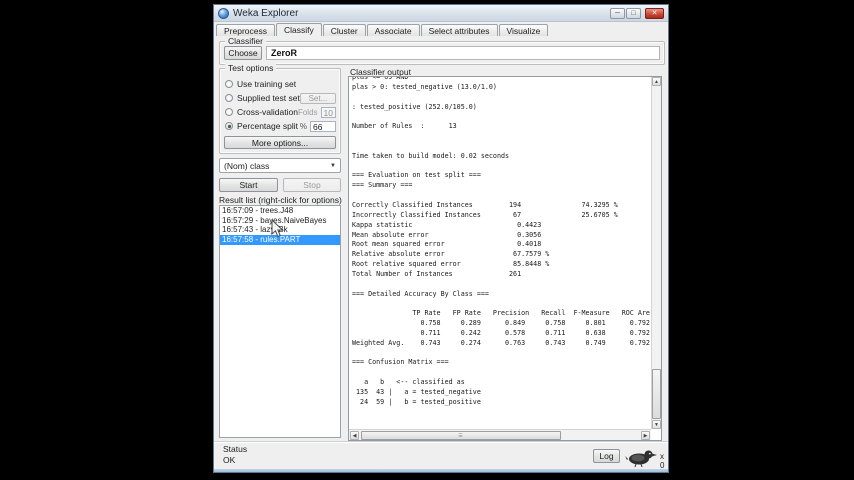  What do you see at coordinates (277, 230) in the screenshot?
I see `mouse-cursor` at bounding box center [277, 230].